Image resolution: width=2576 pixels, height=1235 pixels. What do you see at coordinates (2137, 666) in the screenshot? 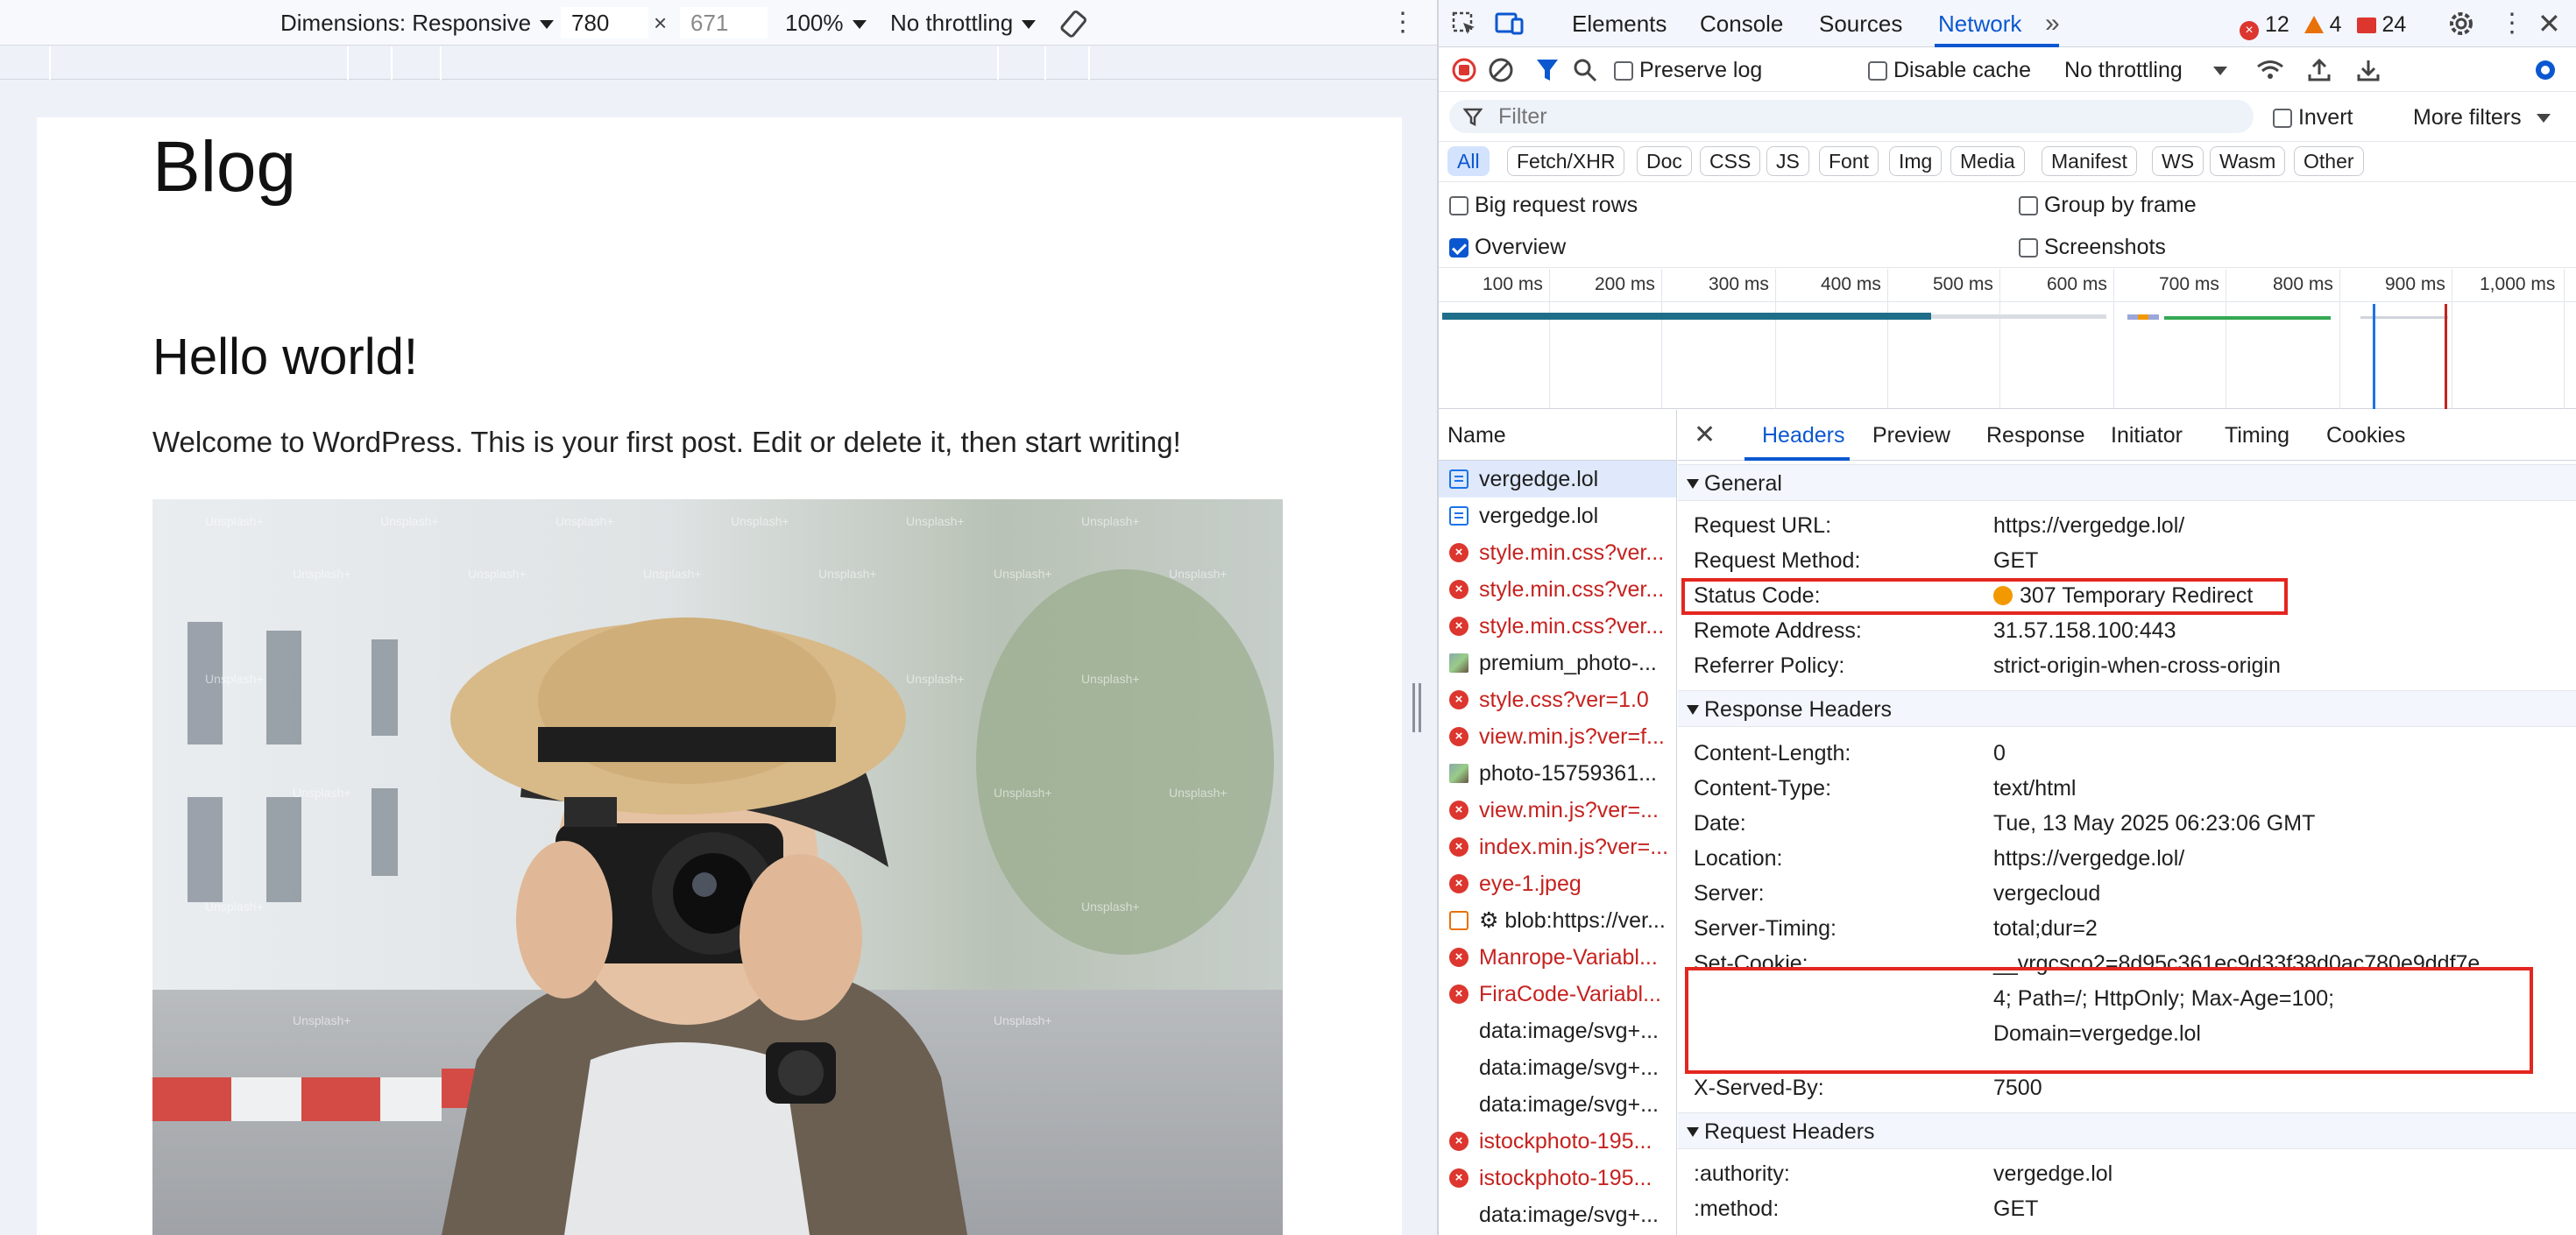
I see `referrer-policy-value: strict-origin-when-cross-origin` at bounding box center [2137, 666].